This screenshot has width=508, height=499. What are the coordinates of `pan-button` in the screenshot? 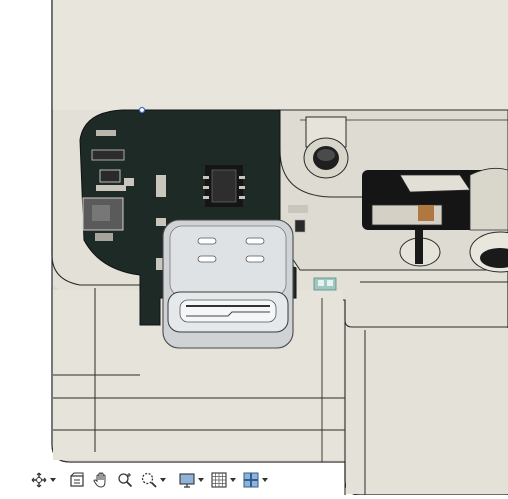 It's located at (101, 480).